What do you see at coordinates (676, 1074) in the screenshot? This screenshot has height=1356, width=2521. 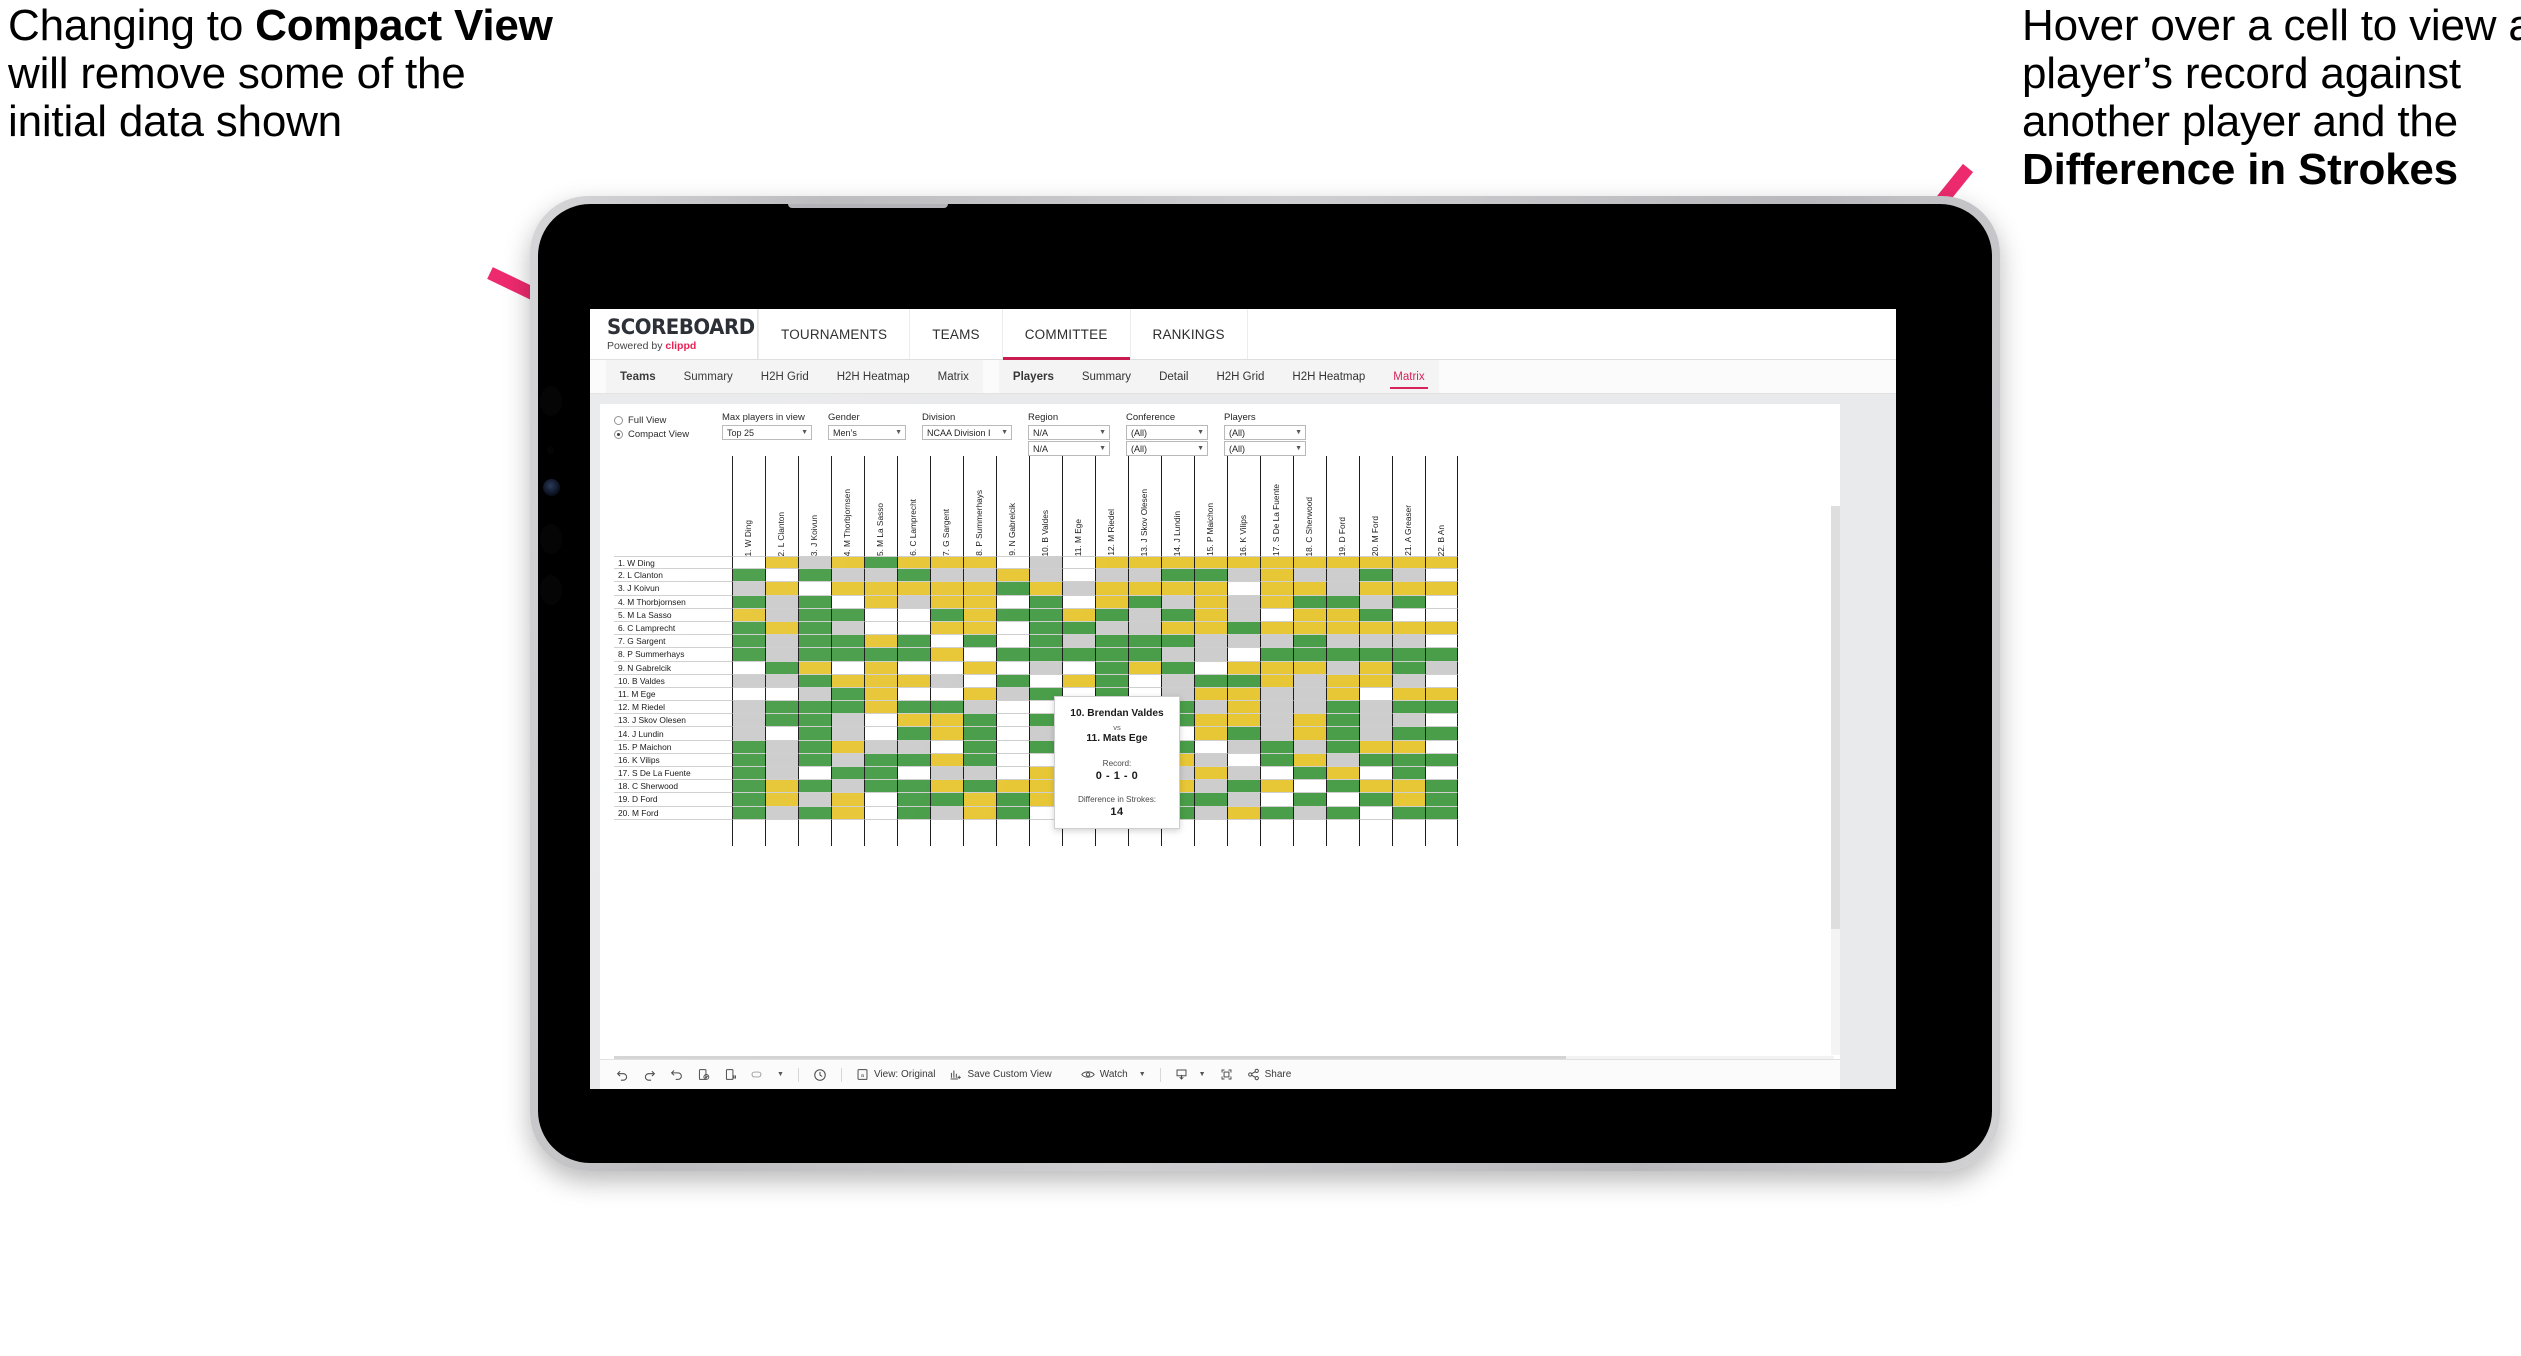 I see `revert-button` at bounding box center [676, 1074].